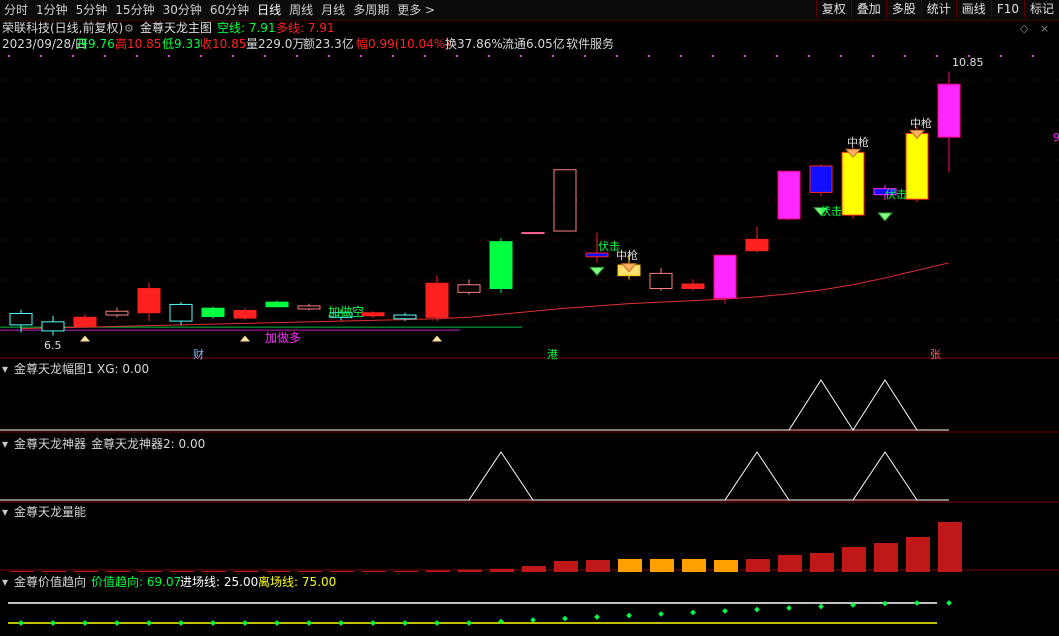  Describe the element at coordinates (229, 10) in the screenshot. I see `period-tab: 60分钟` at that location.